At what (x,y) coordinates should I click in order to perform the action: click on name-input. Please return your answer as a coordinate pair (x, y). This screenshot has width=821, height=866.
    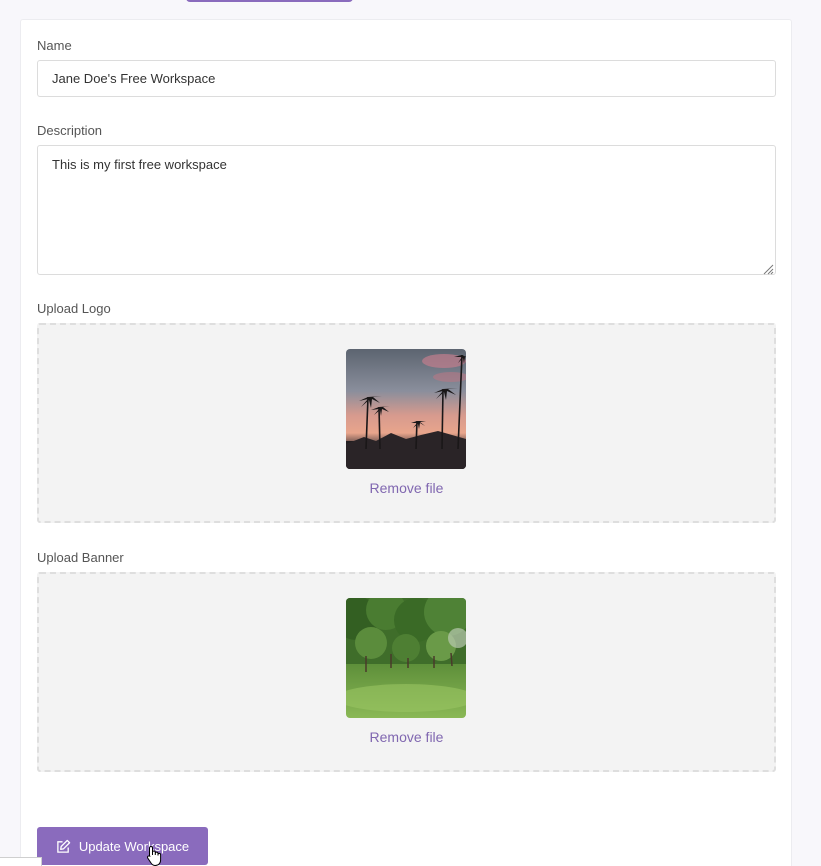
    Looking at the image, I should click on (406, 78).